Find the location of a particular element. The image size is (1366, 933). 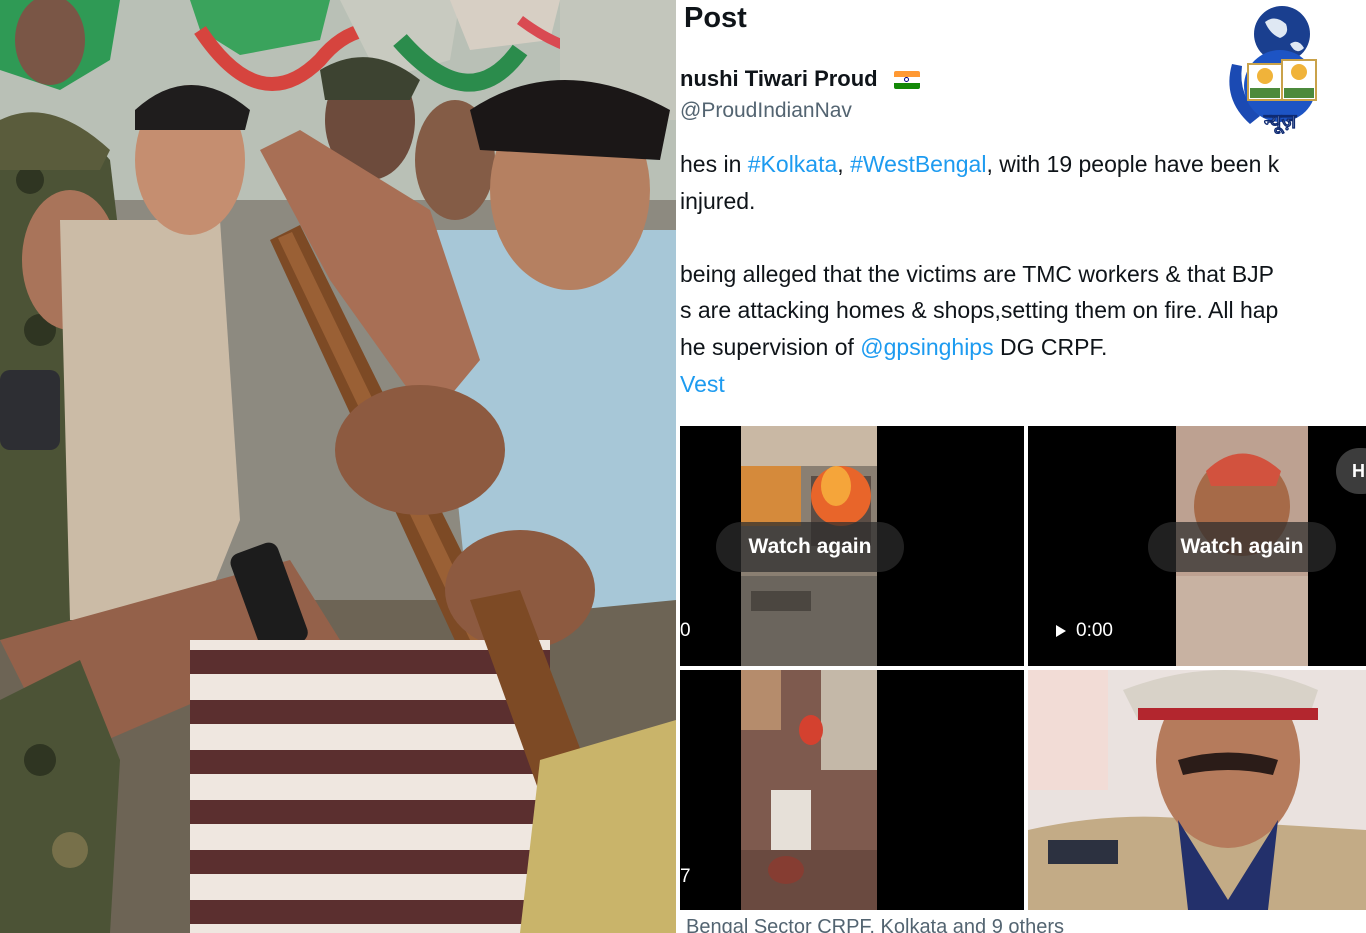

tweet-line: Vest is located at coordinates (1023, 384).